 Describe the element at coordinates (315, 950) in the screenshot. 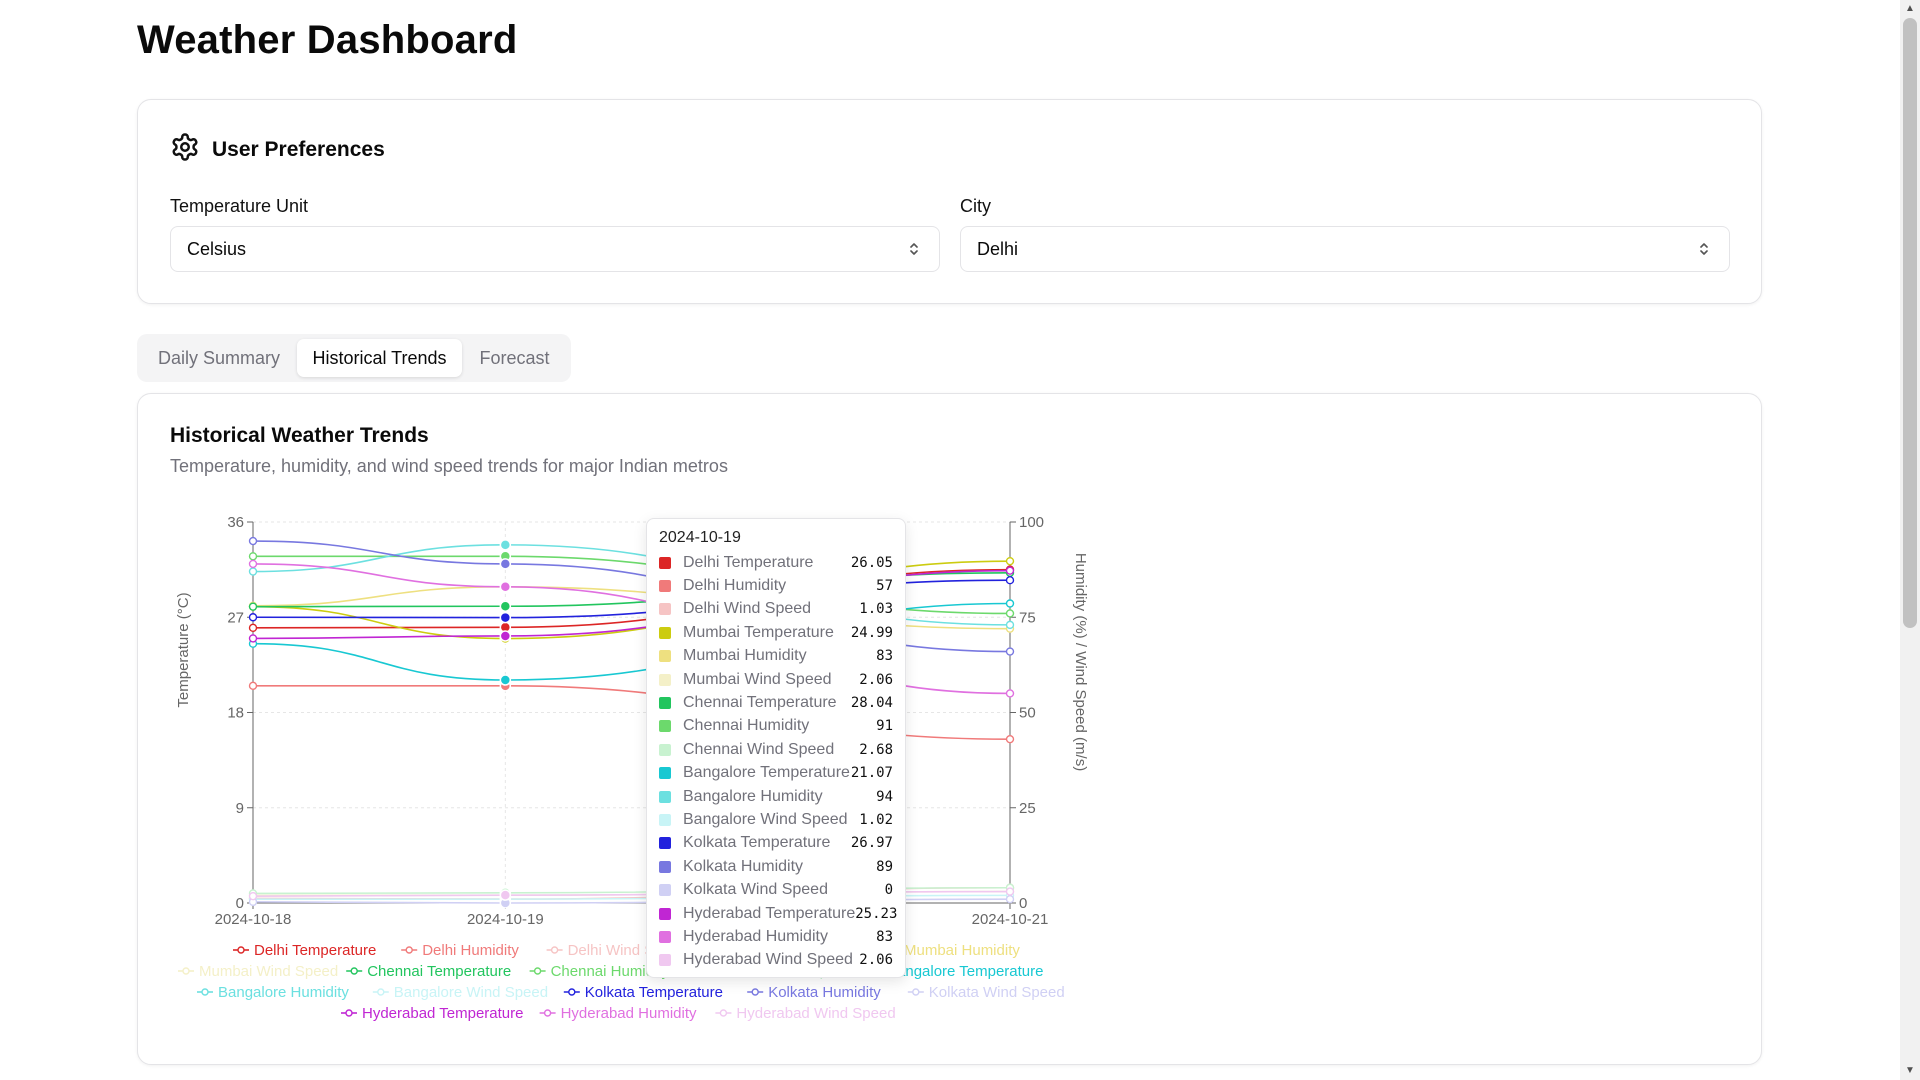

I see `legend-label: Delhi Temperature` at that location.